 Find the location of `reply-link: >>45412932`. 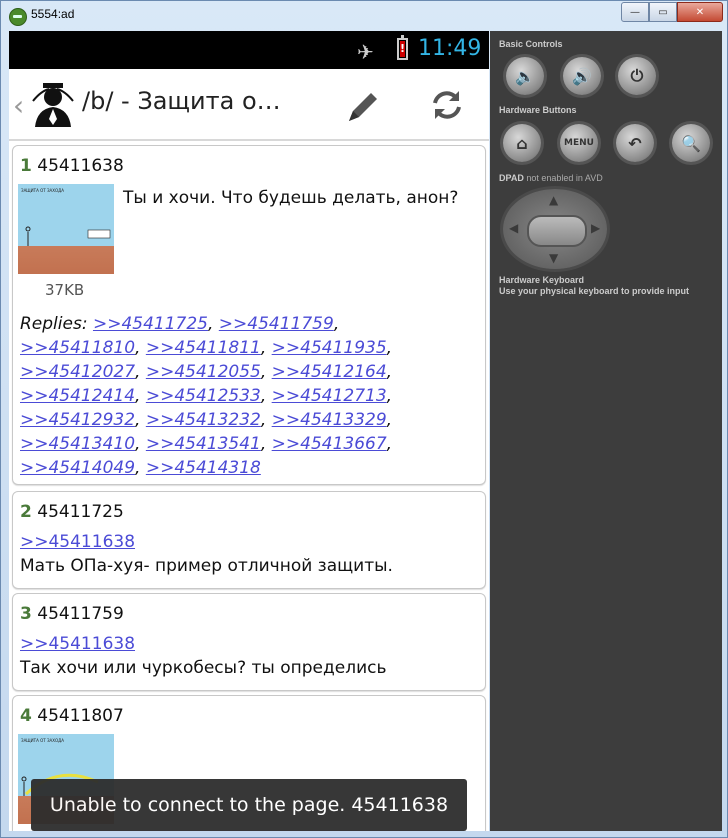

reply-link: >>45412932 is located at coordinates (77, 420).